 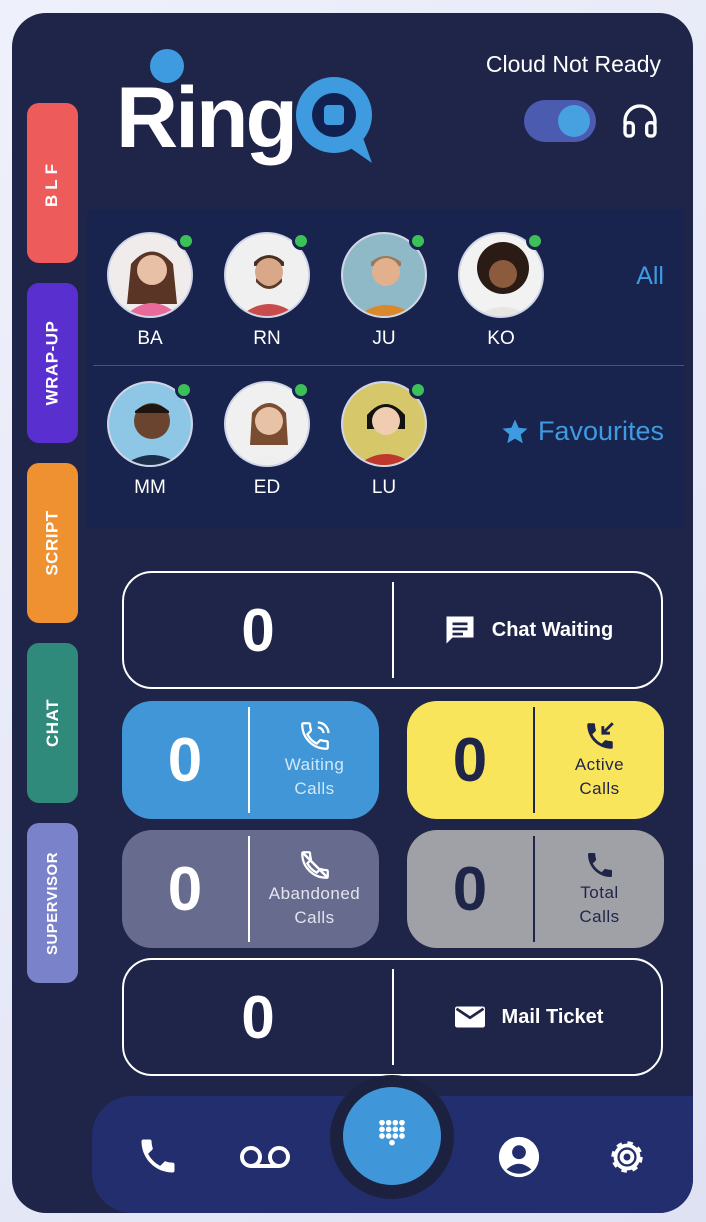 What do you see at coordinates (150, 440) in the screenshot?
I see `contact-mm: MM` at bounding box center [150, 440].